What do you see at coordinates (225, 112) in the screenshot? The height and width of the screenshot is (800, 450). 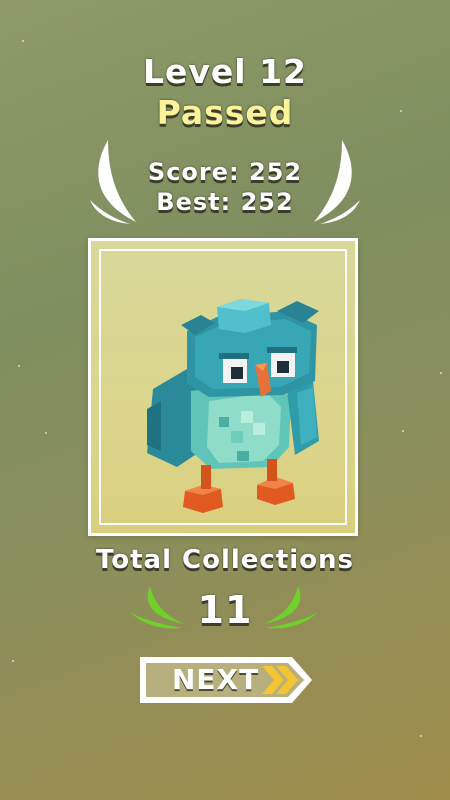 I see `passed-status: Passed` at bounding box center [225, 112].